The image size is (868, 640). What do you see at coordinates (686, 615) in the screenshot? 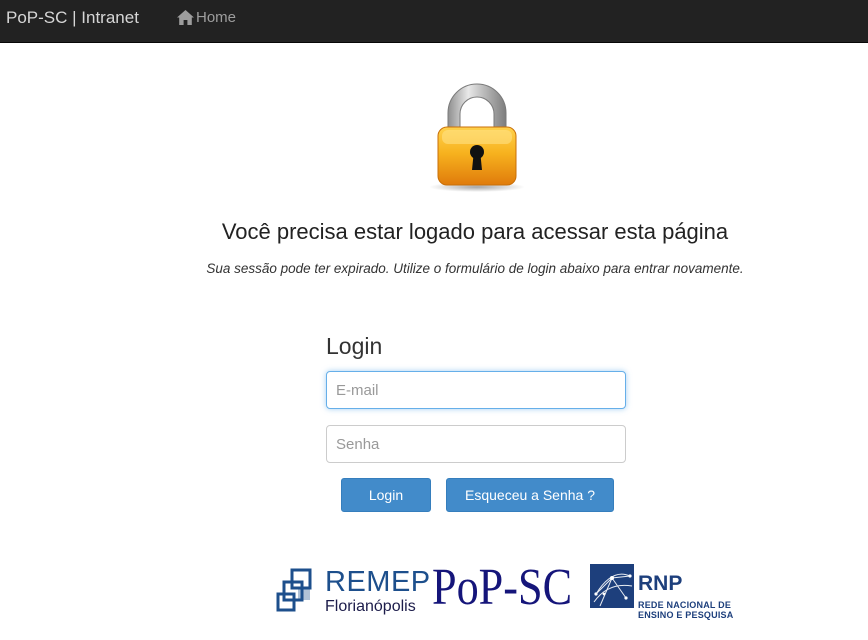
I see `rnp-logo-line2: ENSINO E PESQUISA` at bounding box center [686, 615].